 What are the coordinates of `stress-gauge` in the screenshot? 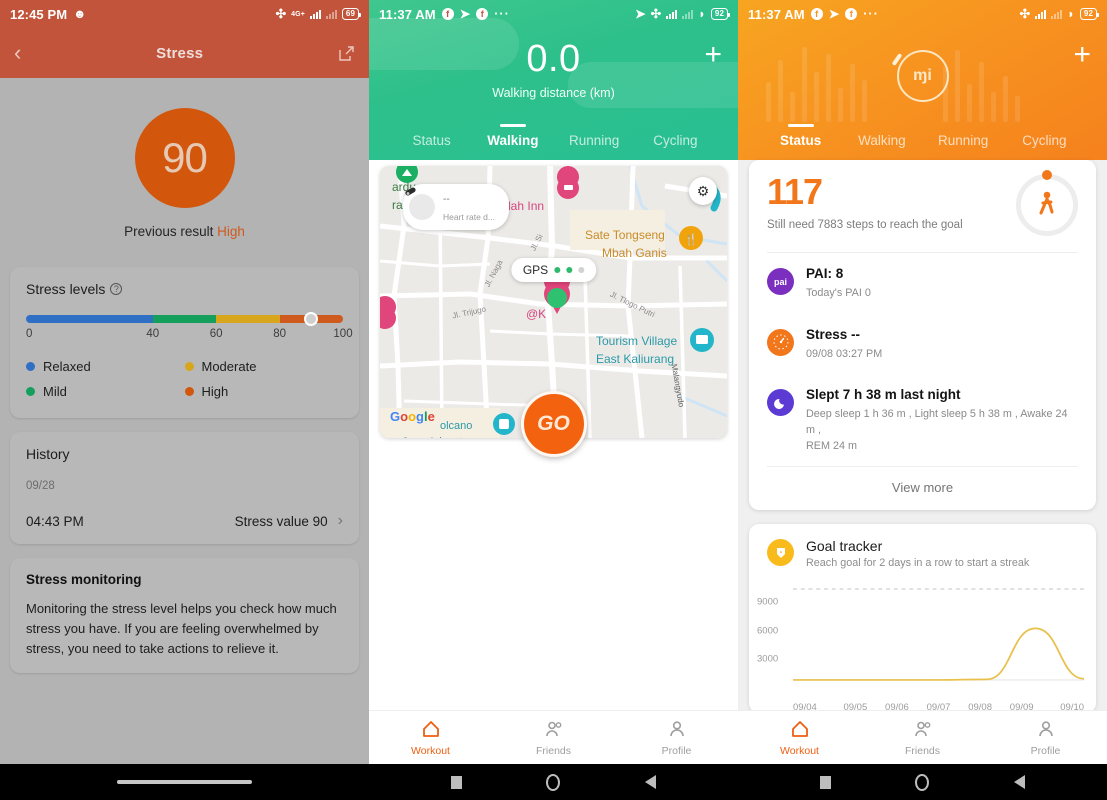 It's located at (184, 319).